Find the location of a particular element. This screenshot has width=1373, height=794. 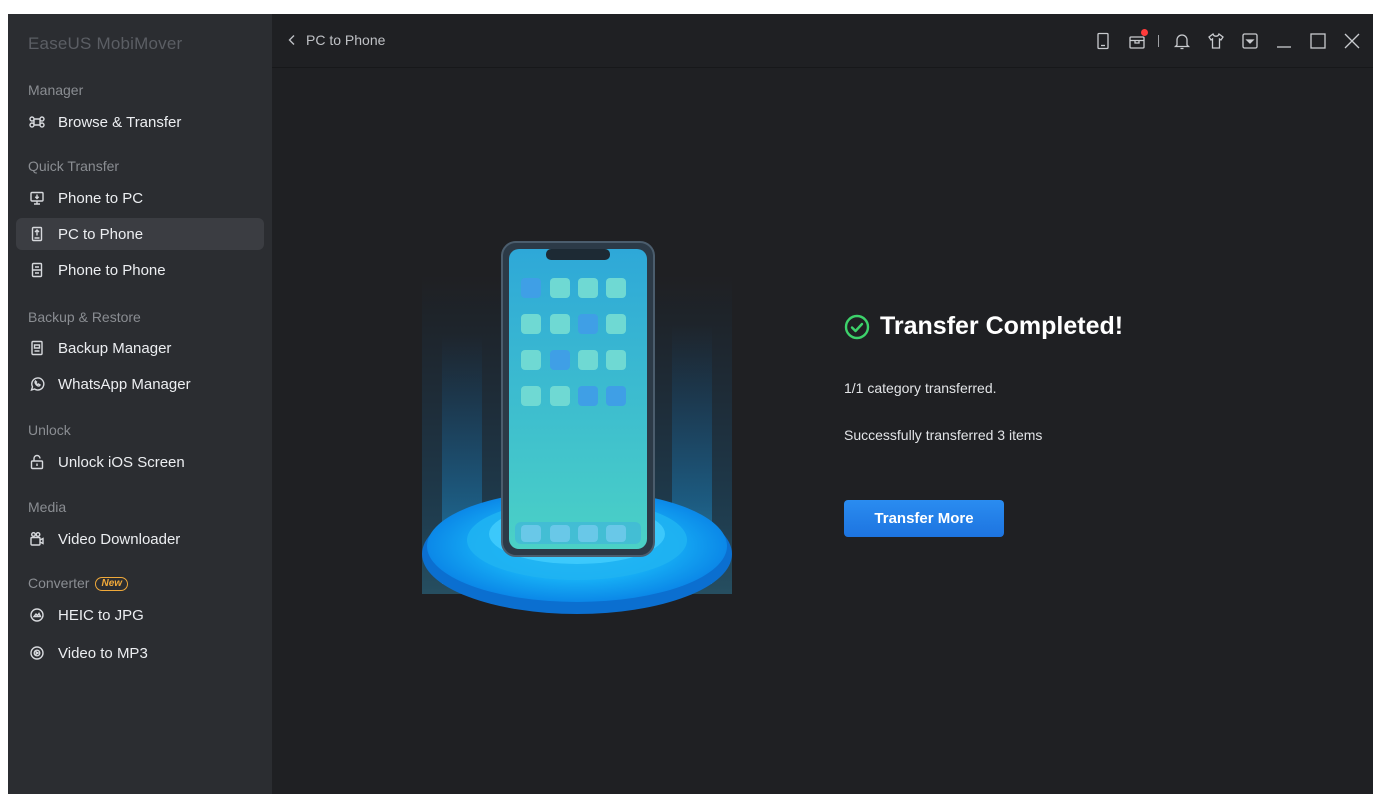

sidebar-item-label: WhatsApp Manager is located at coordinates (124, 384).